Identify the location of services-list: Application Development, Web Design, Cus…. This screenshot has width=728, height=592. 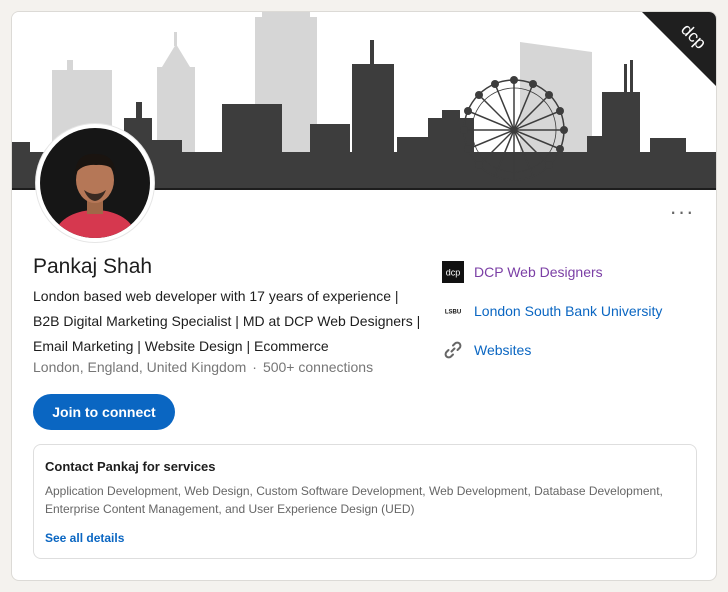
(354, 500).